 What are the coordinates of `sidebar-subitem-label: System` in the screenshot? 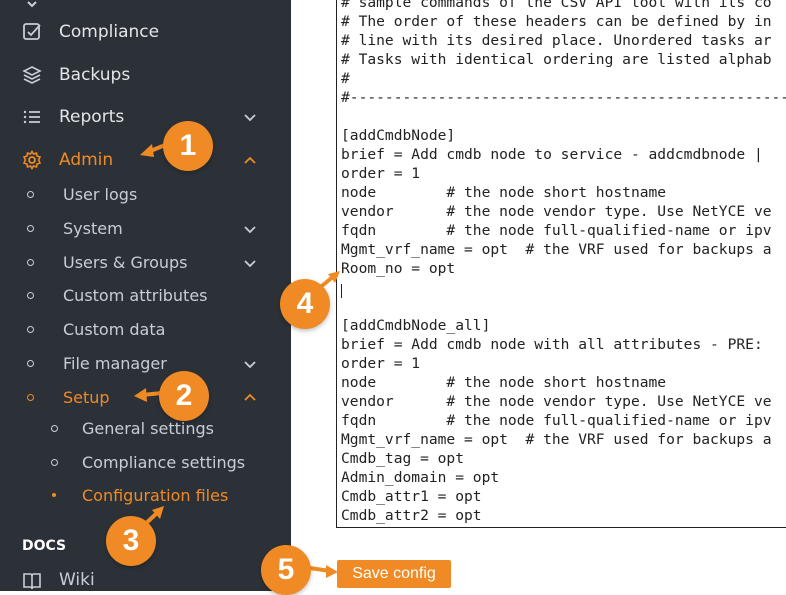 It's located at (93, 228).